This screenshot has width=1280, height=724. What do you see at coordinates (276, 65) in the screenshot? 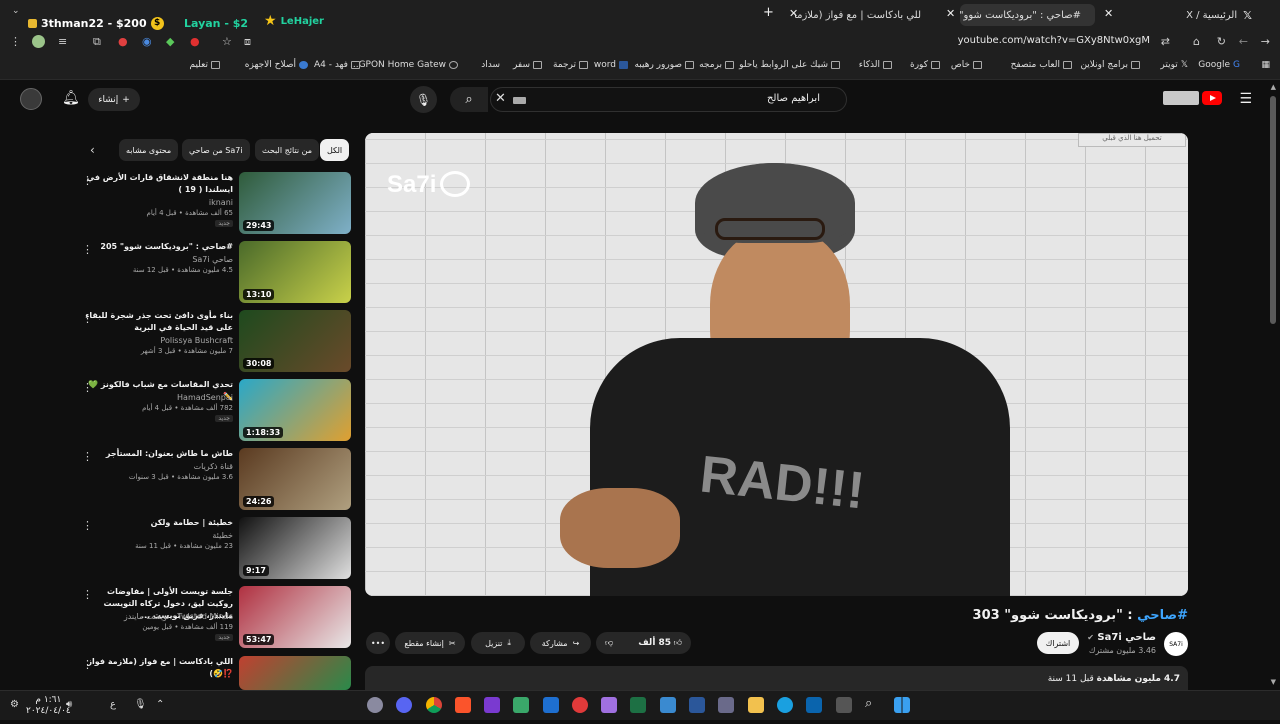
I see `bookmark-repair: أصلاح الاجهزه` at bounding box center [276, 65].